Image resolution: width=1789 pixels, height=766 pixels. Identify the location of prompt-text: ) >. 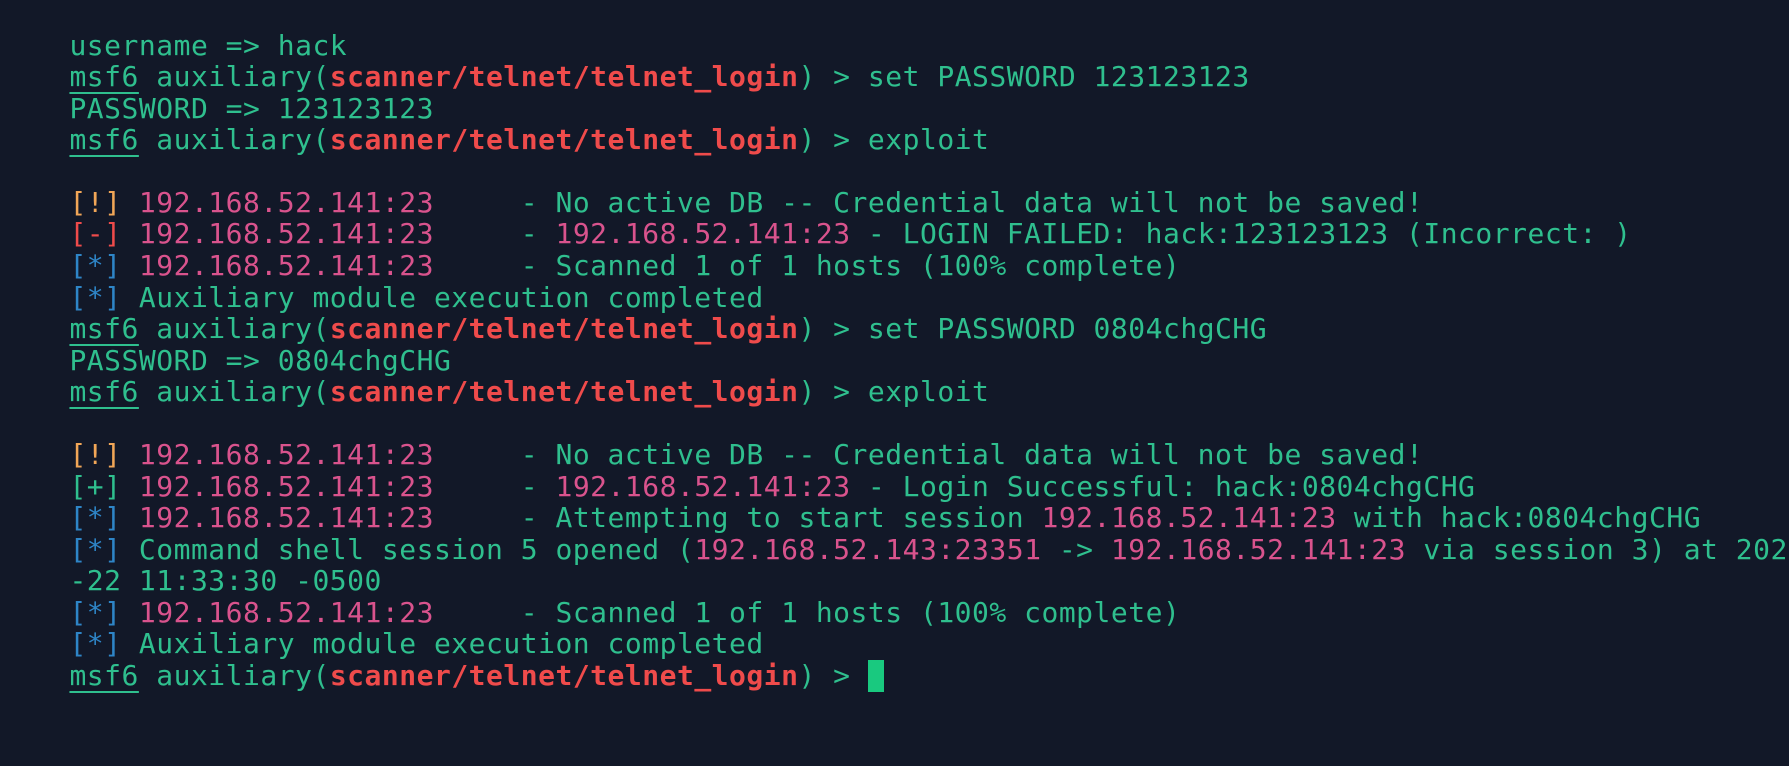
(833, 675).